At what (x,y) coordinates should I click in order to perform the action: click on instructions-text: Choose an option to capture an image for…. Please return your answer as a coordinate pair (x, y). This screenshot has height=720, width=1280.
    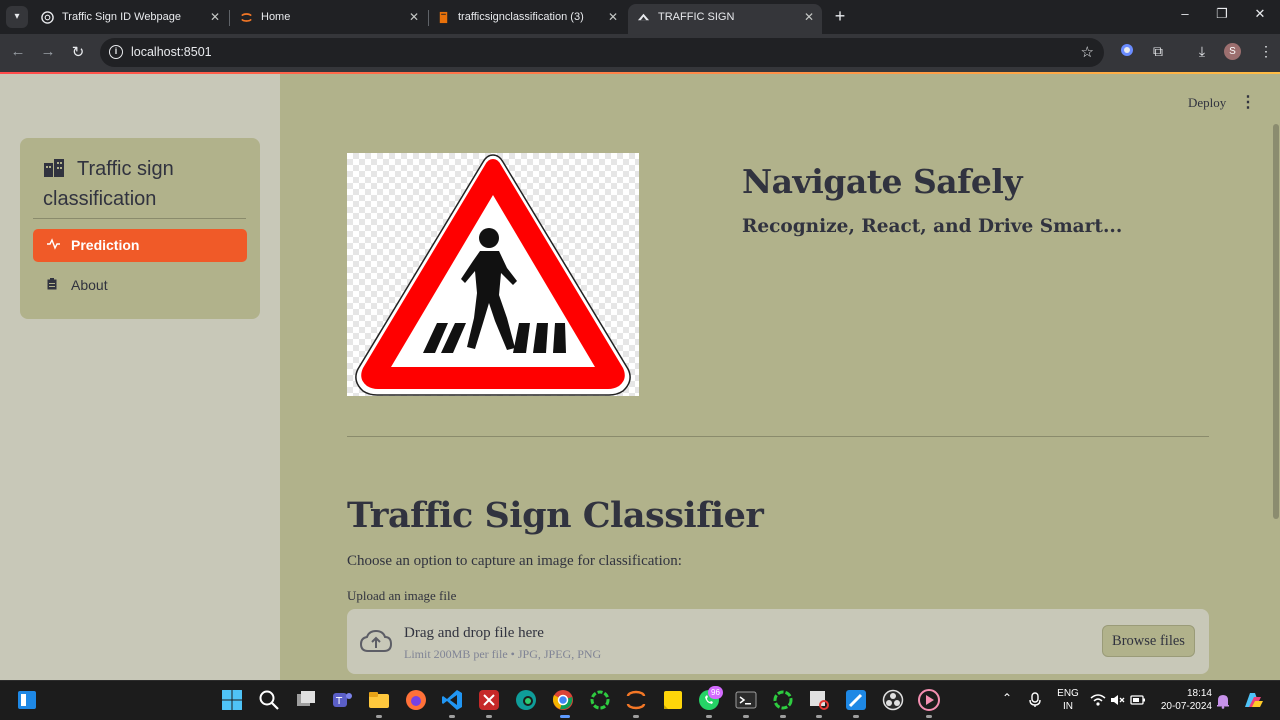
    Looking at the image, I should click on (514, 561).